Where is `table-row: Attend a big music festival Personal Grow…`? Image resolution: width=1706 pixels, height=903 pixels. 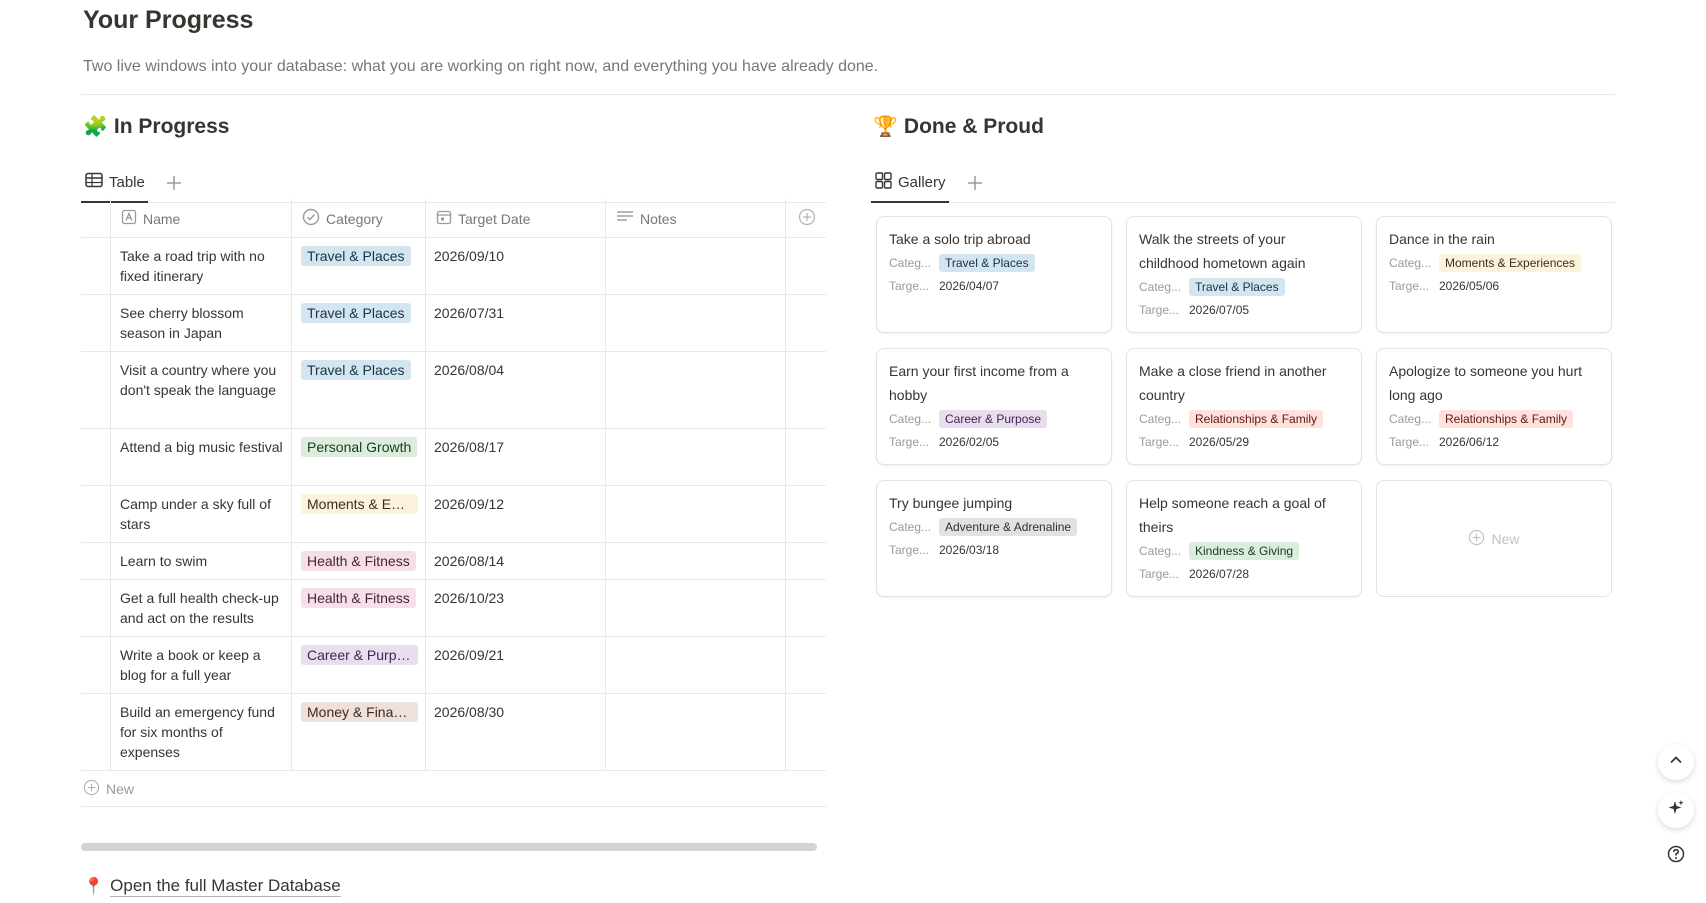 table-row: Attend a big music festival Personal Grow… is located at coordinates (453, 457).